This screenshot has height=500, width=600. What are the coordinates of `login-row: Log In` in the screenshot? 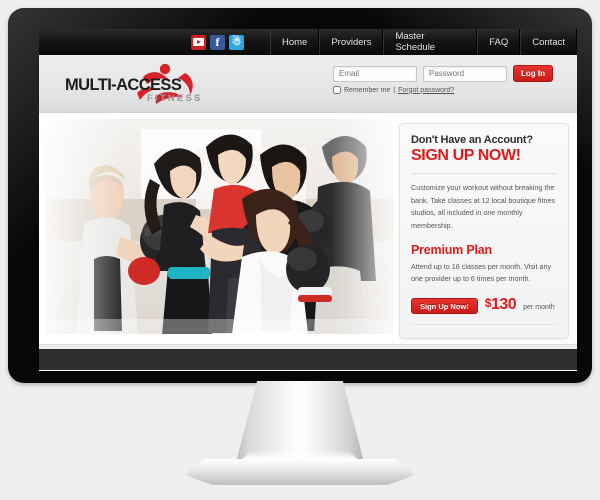 It's located at (448, 73).